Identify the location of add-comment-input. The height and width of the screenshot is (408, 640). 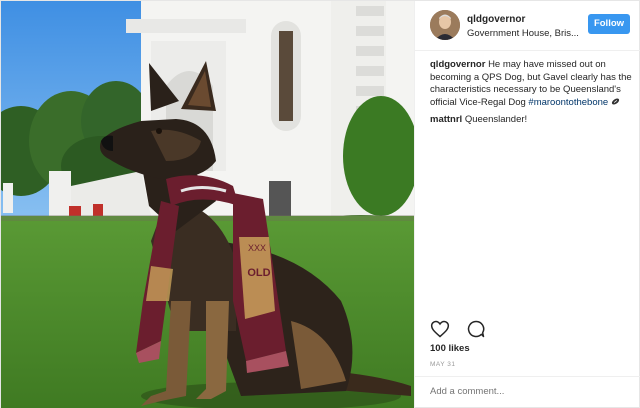
(530, 391).